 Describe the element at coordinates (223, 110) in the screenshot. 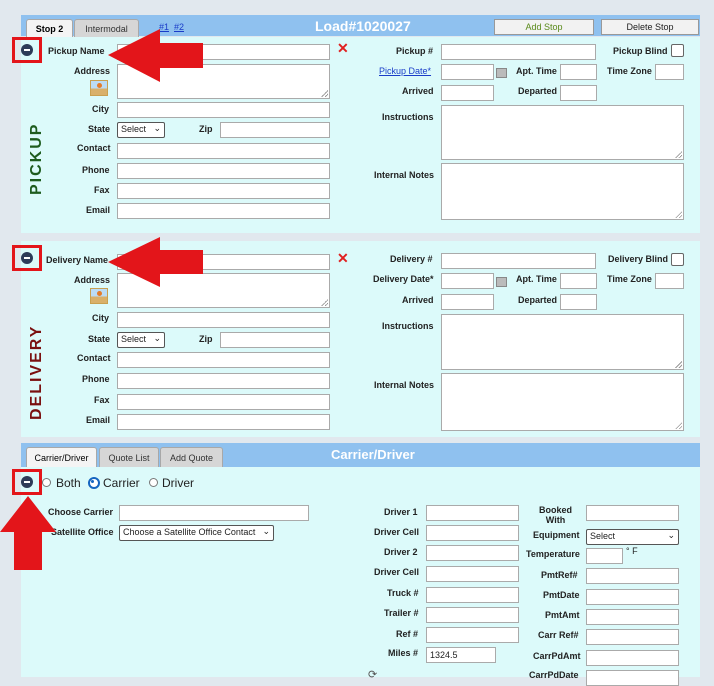

I see `pickup-city-input` at that location.